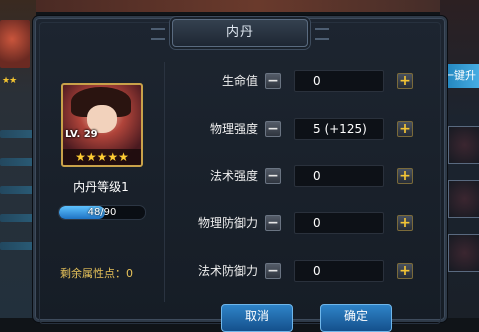 The height and width of the screenshot is (332, 479). Describe the element at coordinates (227, 271) in the screenshot. I see `attribute-label: 法术防御力` at that location.